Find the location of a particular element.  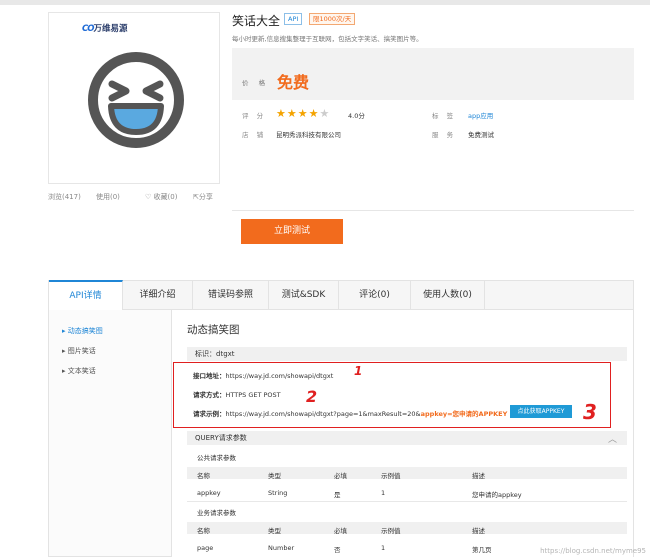

public-table-header is located at coordinates (407, 473).